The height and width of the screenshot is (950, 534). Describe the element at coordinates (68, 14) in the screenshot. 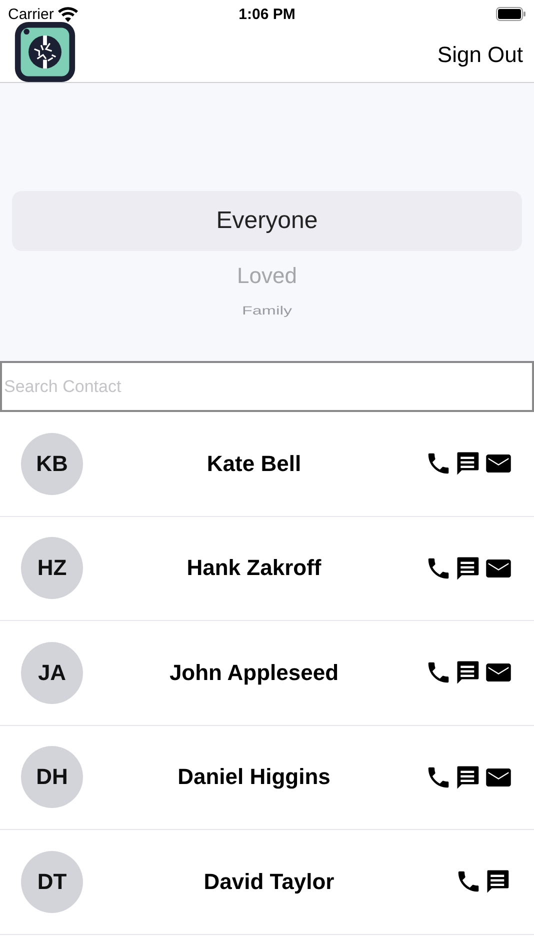

I see `wifi-icon` at that location.